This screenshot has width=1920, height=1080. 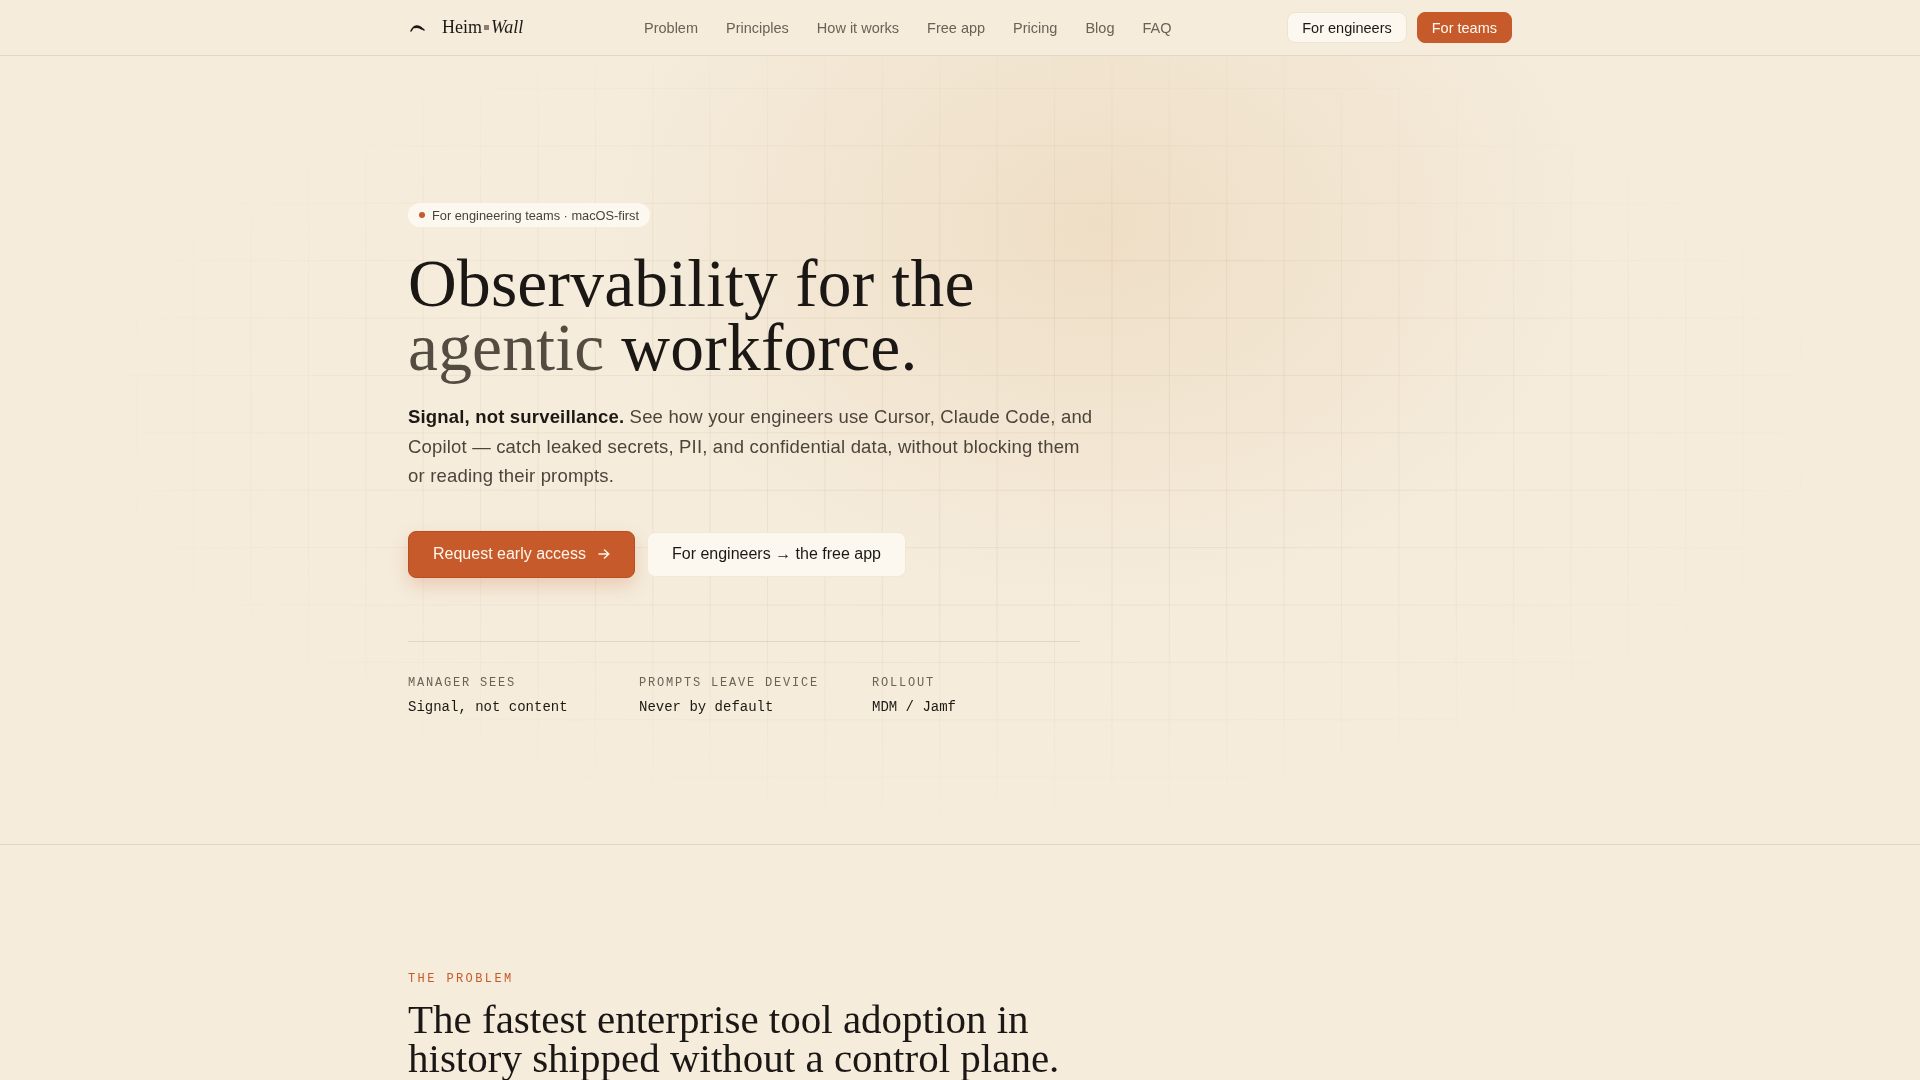 What do you see at coordinates (729, 682) in the screenshot?
I see `fact-label: PROMPTS LEAVE DEVICE` at bounding box center [729, 682].